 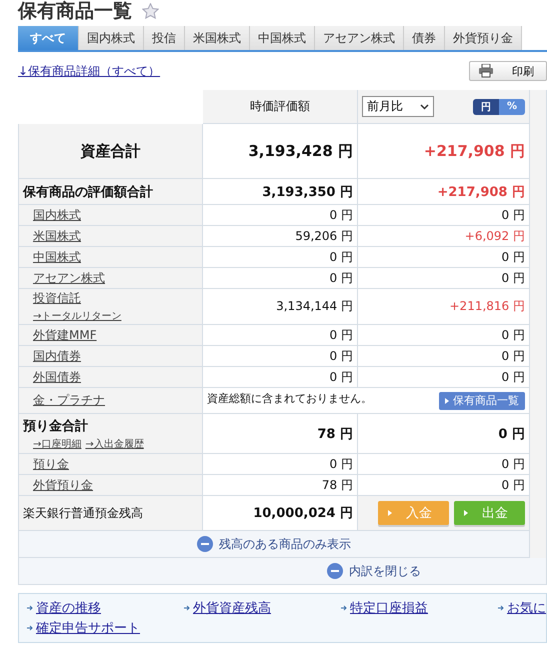 I want to click on footer-link: 外貨資産残高, so click(x=232, y=608).